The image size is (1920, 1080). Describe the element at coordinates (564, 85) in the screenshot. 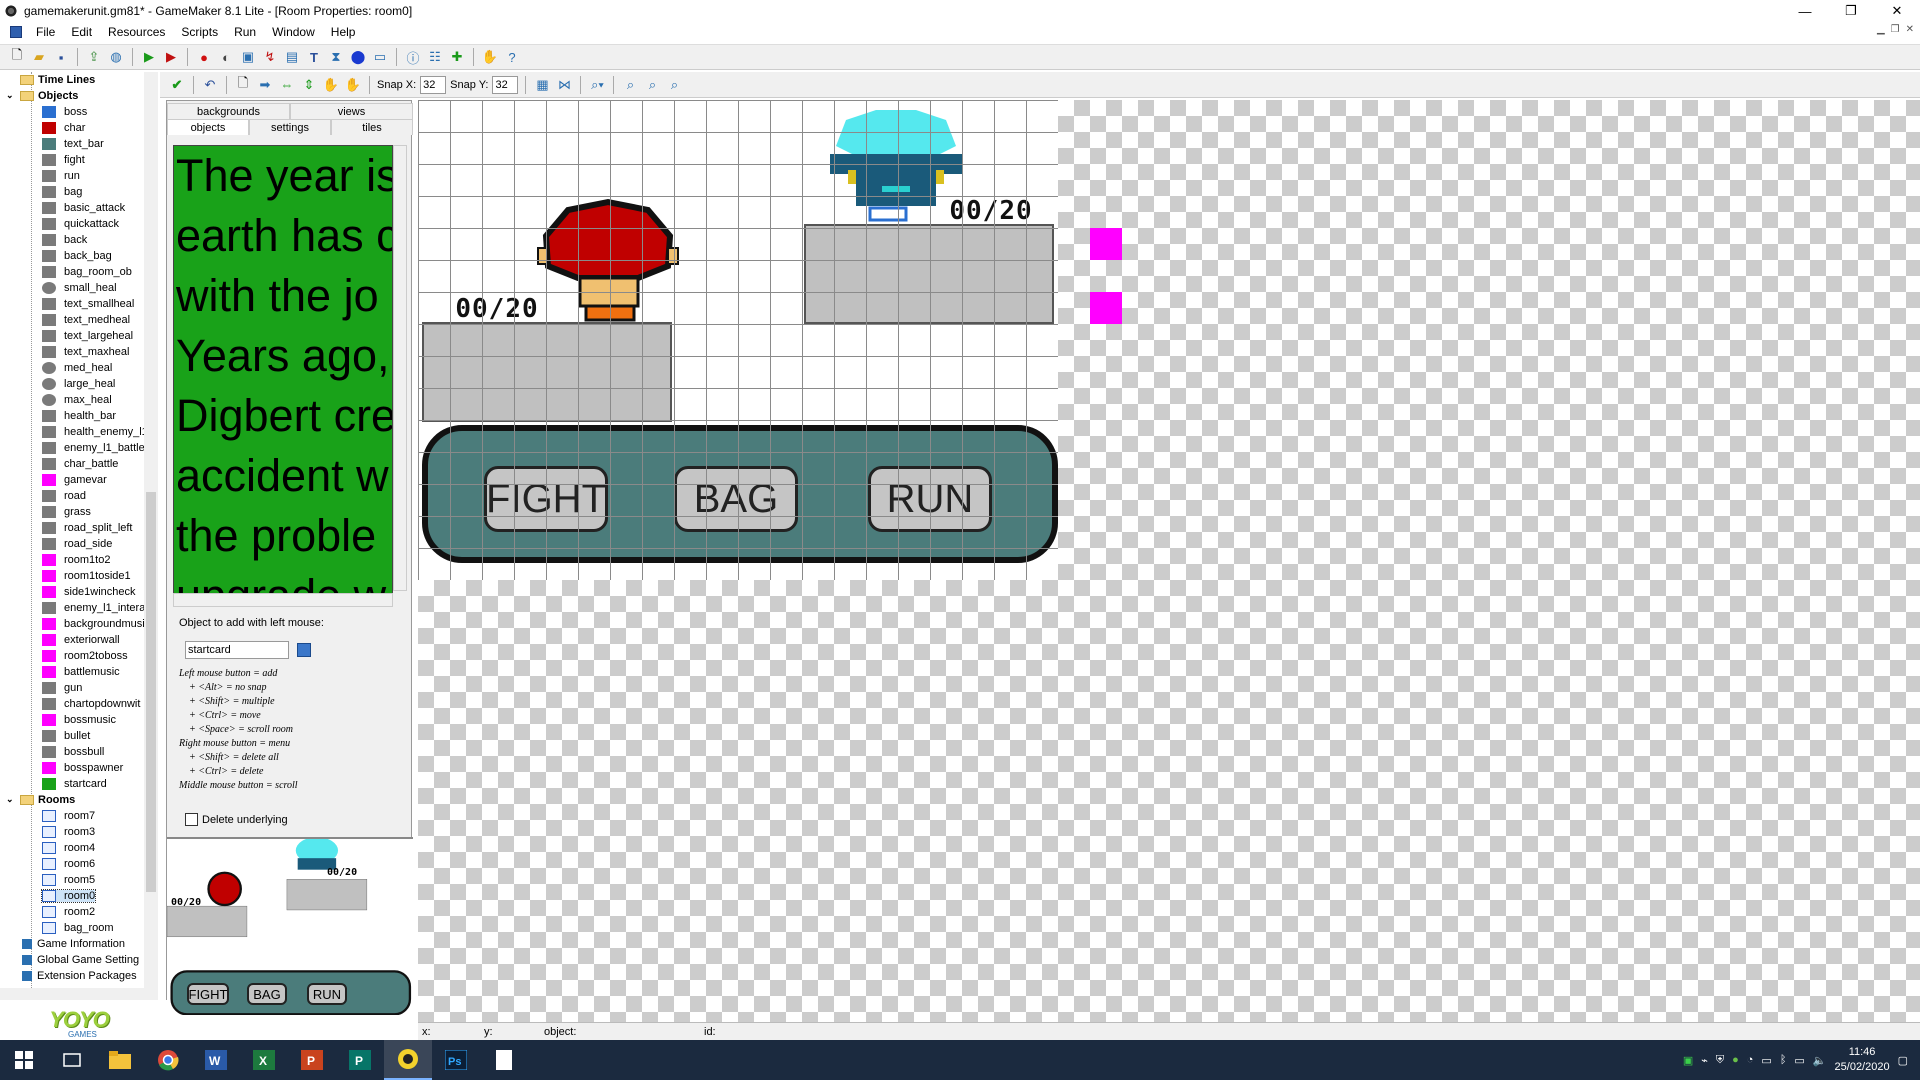

I see `isometric-icon: ⋈` at that location.